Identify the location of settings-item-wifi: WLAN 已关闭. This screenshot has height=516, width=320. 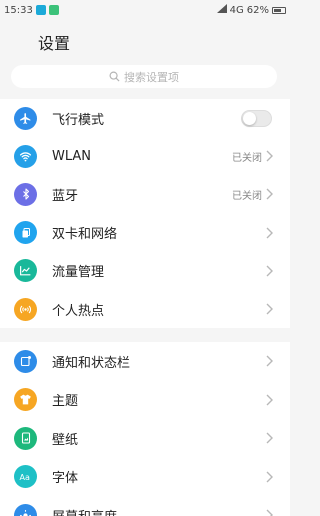
(145, 156).